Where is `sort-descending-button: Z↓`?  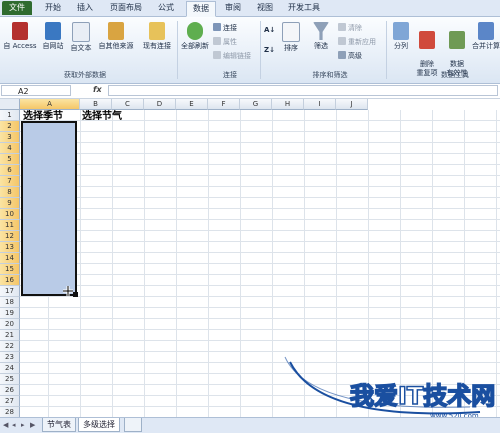 sort-descending-button: Z↓ is located at coordinates (269, 50).